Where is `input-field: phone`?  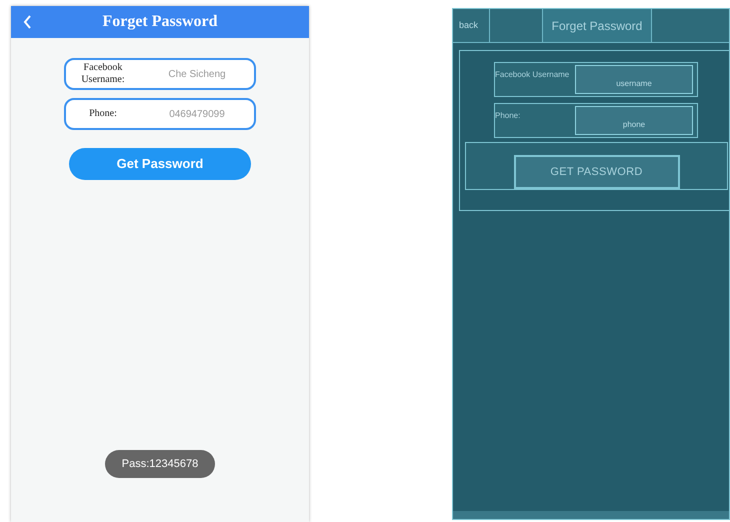
input-field: phone is located at coordinates (634, 120).